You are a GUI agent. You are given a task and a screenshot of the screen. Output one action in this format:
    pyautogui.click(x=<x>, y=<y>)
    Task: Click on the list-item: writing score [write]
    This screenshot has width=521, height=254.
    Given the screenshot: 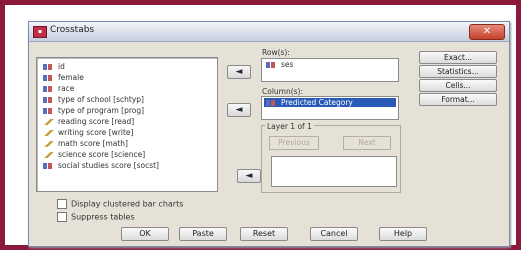 What is the action you would take?
    pyautogui.click(x=88, y=132)
    